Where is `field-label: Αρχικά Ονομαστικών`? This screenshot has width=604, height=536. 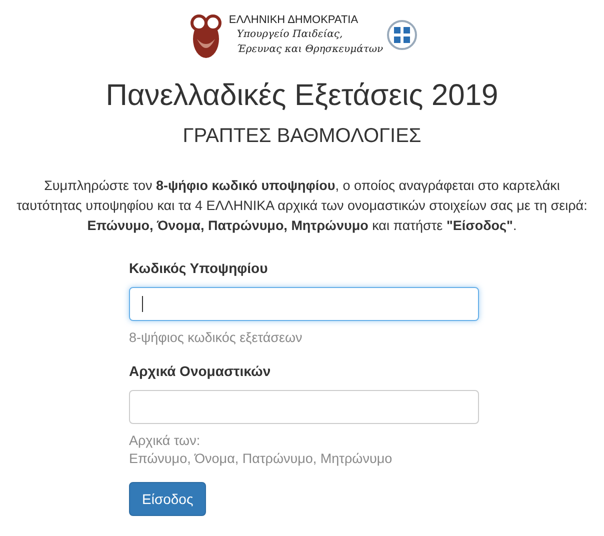
field-label: Αρχικά Ονομαστικών is located at coordinates (200, 371).